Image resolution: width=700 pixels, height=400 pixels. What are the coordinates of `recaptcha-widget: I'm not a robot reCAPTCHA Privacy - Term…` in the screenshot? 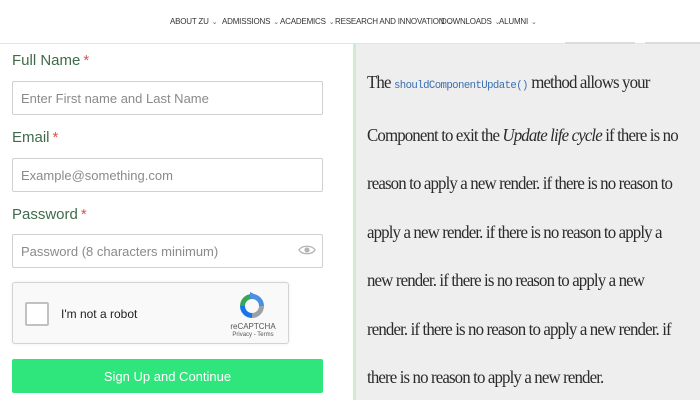 It's located at (150, 313).